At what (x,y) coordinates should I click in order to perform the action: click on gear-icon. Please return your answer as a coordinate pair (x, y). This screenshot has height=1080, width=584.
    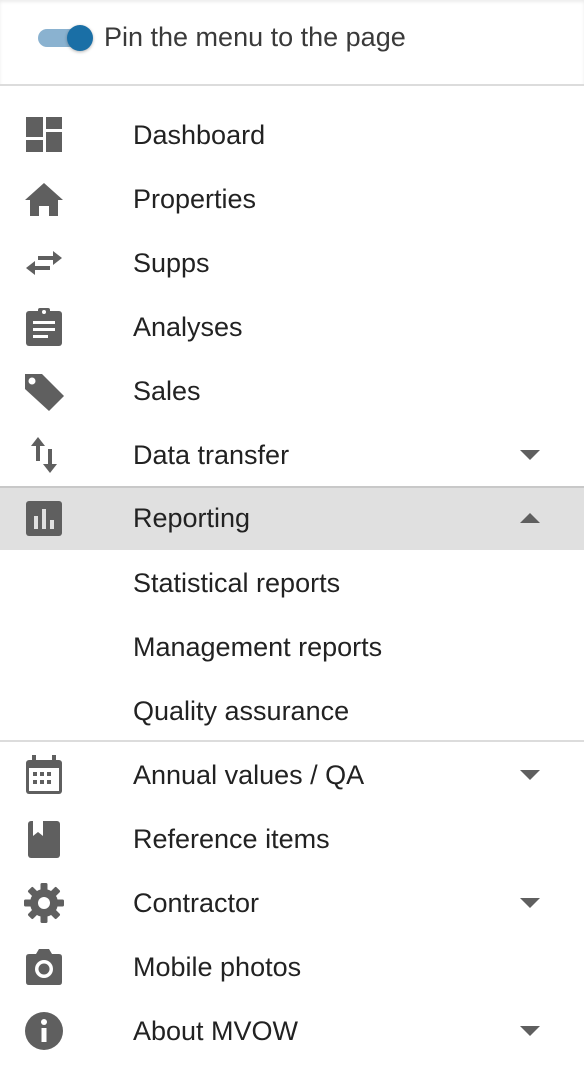
    Looking at the image, I should click on (44, 903).